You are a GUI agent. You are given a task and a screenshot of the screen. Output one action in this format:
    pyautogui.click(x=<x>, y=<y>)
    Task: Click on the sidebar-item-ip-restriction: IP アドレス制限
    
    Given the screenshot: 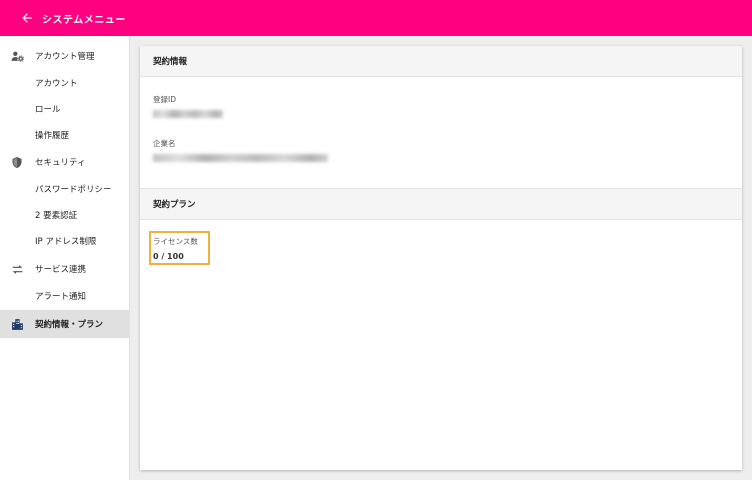 What is the action you would take?
    pyautogui.click(x=65, y=241)
    